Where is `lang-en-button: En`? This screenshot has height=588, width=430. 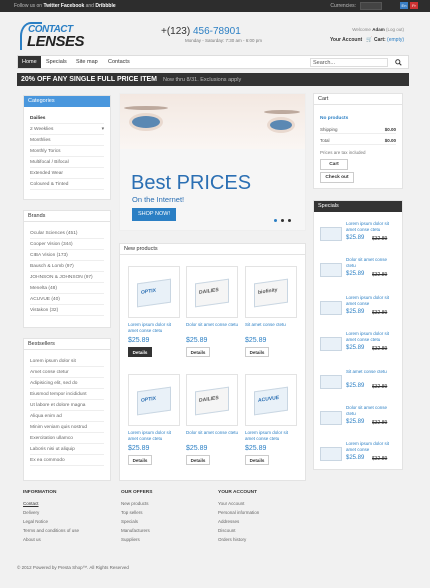 lang-en-button: En is located at coordinates (404, 5).